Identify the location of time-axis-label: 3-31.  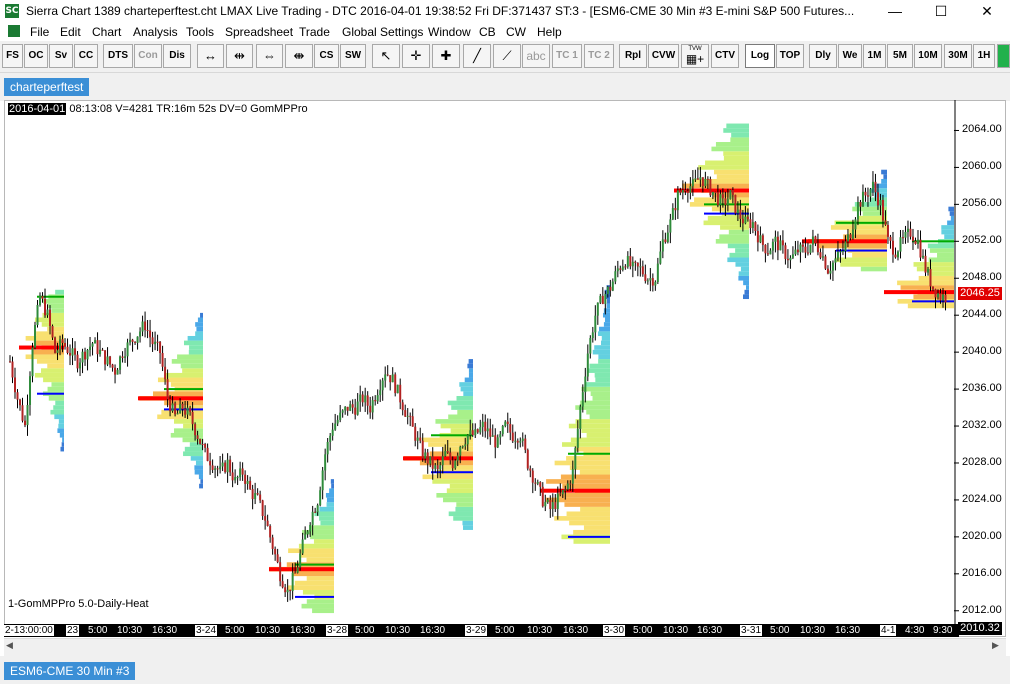
(751, 630).